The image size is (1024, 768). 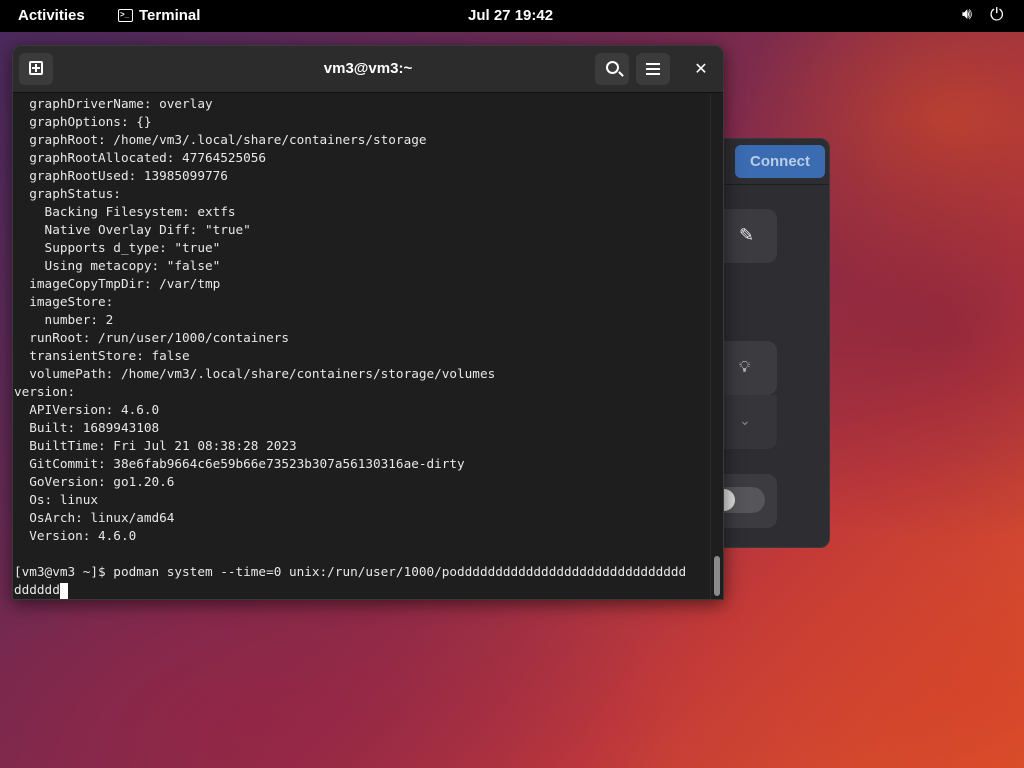 I want to click on terminal-line: Version: 4.6.0, so click(x=75, y=535).